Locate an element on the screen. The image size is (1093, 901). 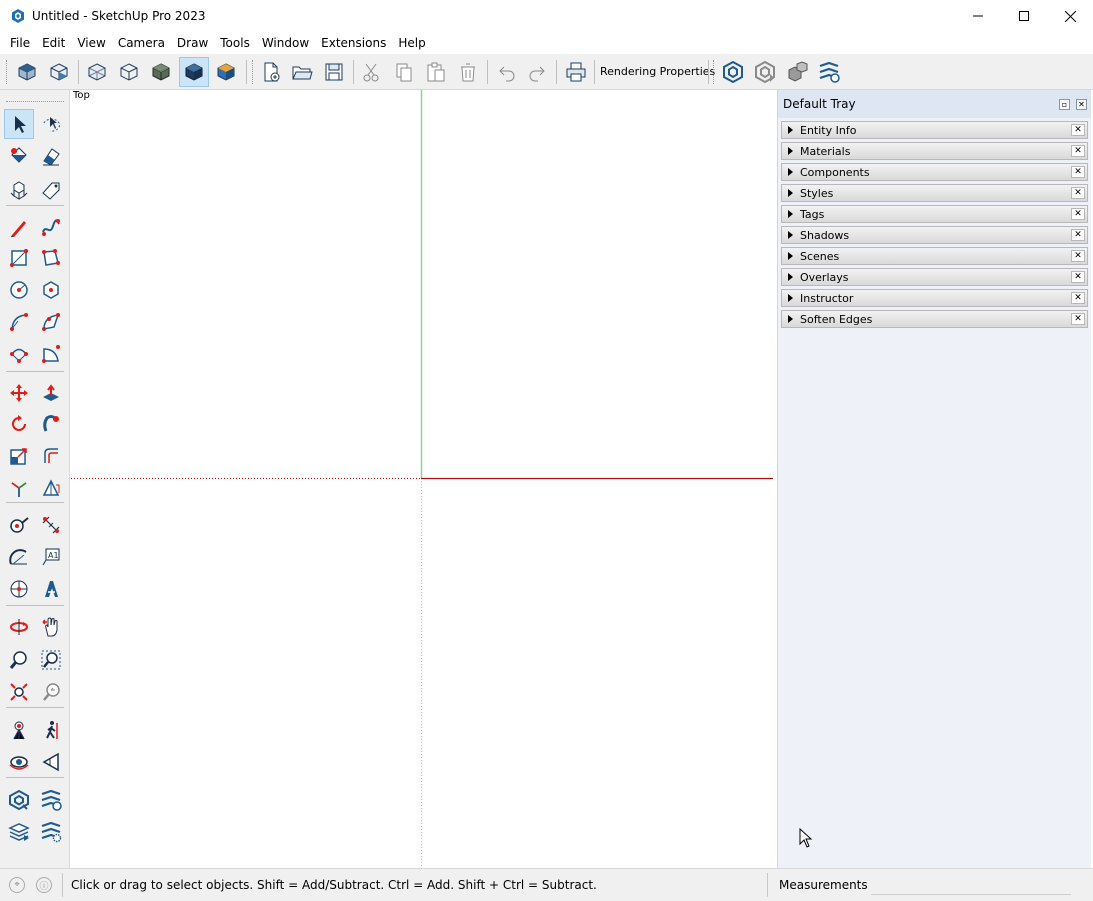
tray-panel-styles: Styles ✕ is located at coordinates (934, 193).